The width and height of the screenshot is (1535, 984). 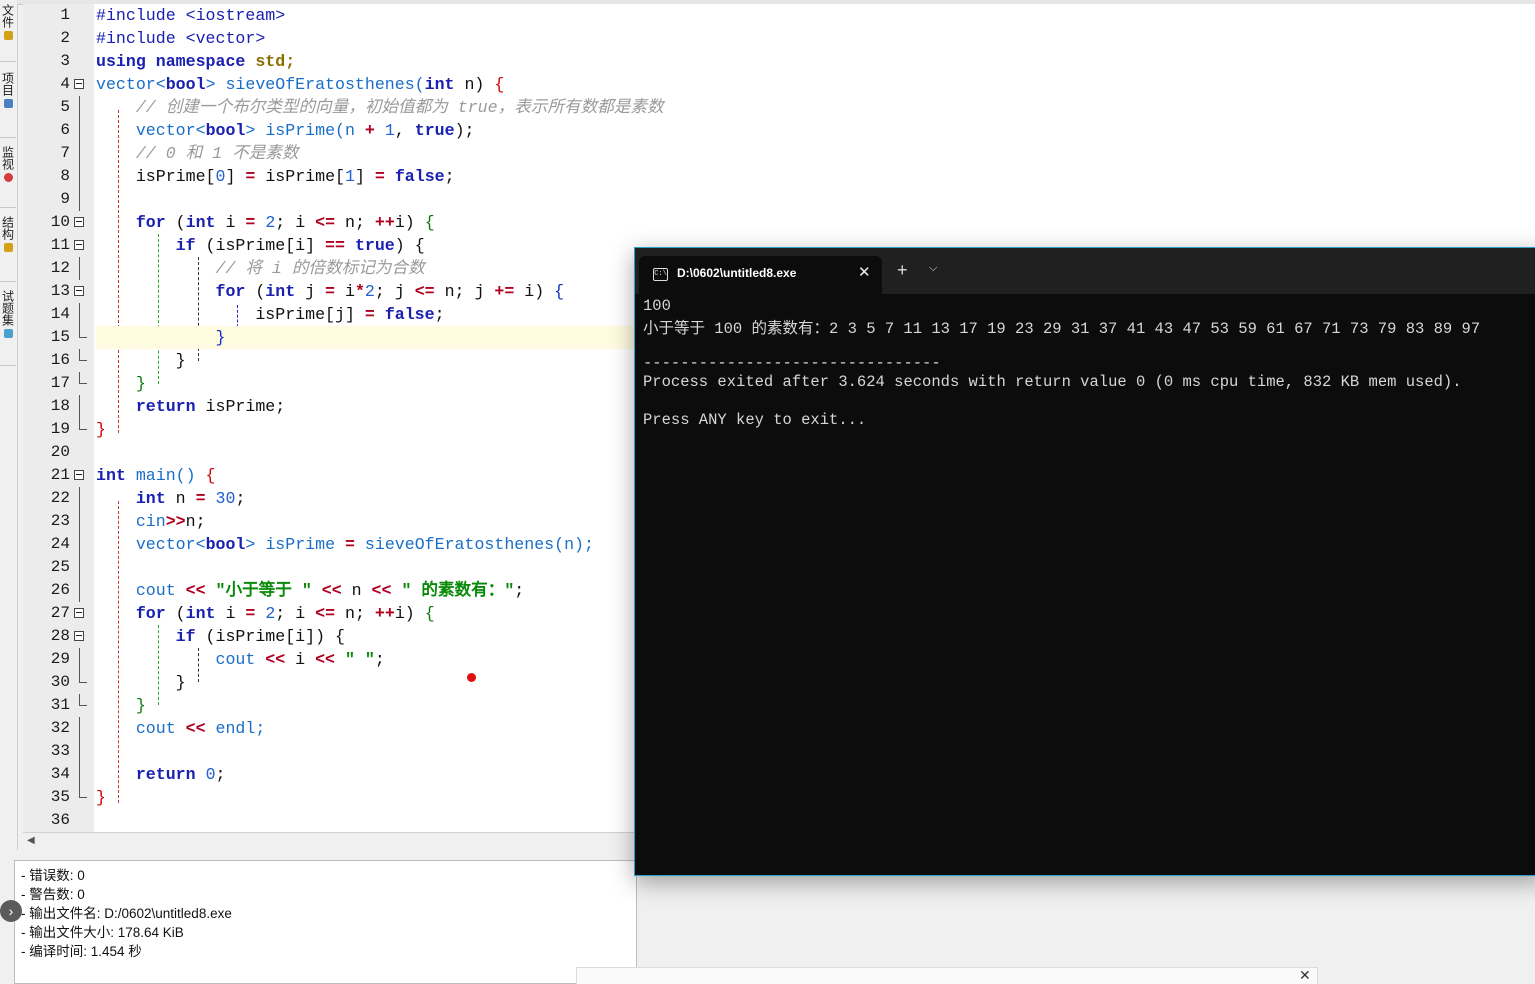 I want to click on code-line: 8 isPrime[0] = isPrime[1] = false;, so click(x=779, y=176).